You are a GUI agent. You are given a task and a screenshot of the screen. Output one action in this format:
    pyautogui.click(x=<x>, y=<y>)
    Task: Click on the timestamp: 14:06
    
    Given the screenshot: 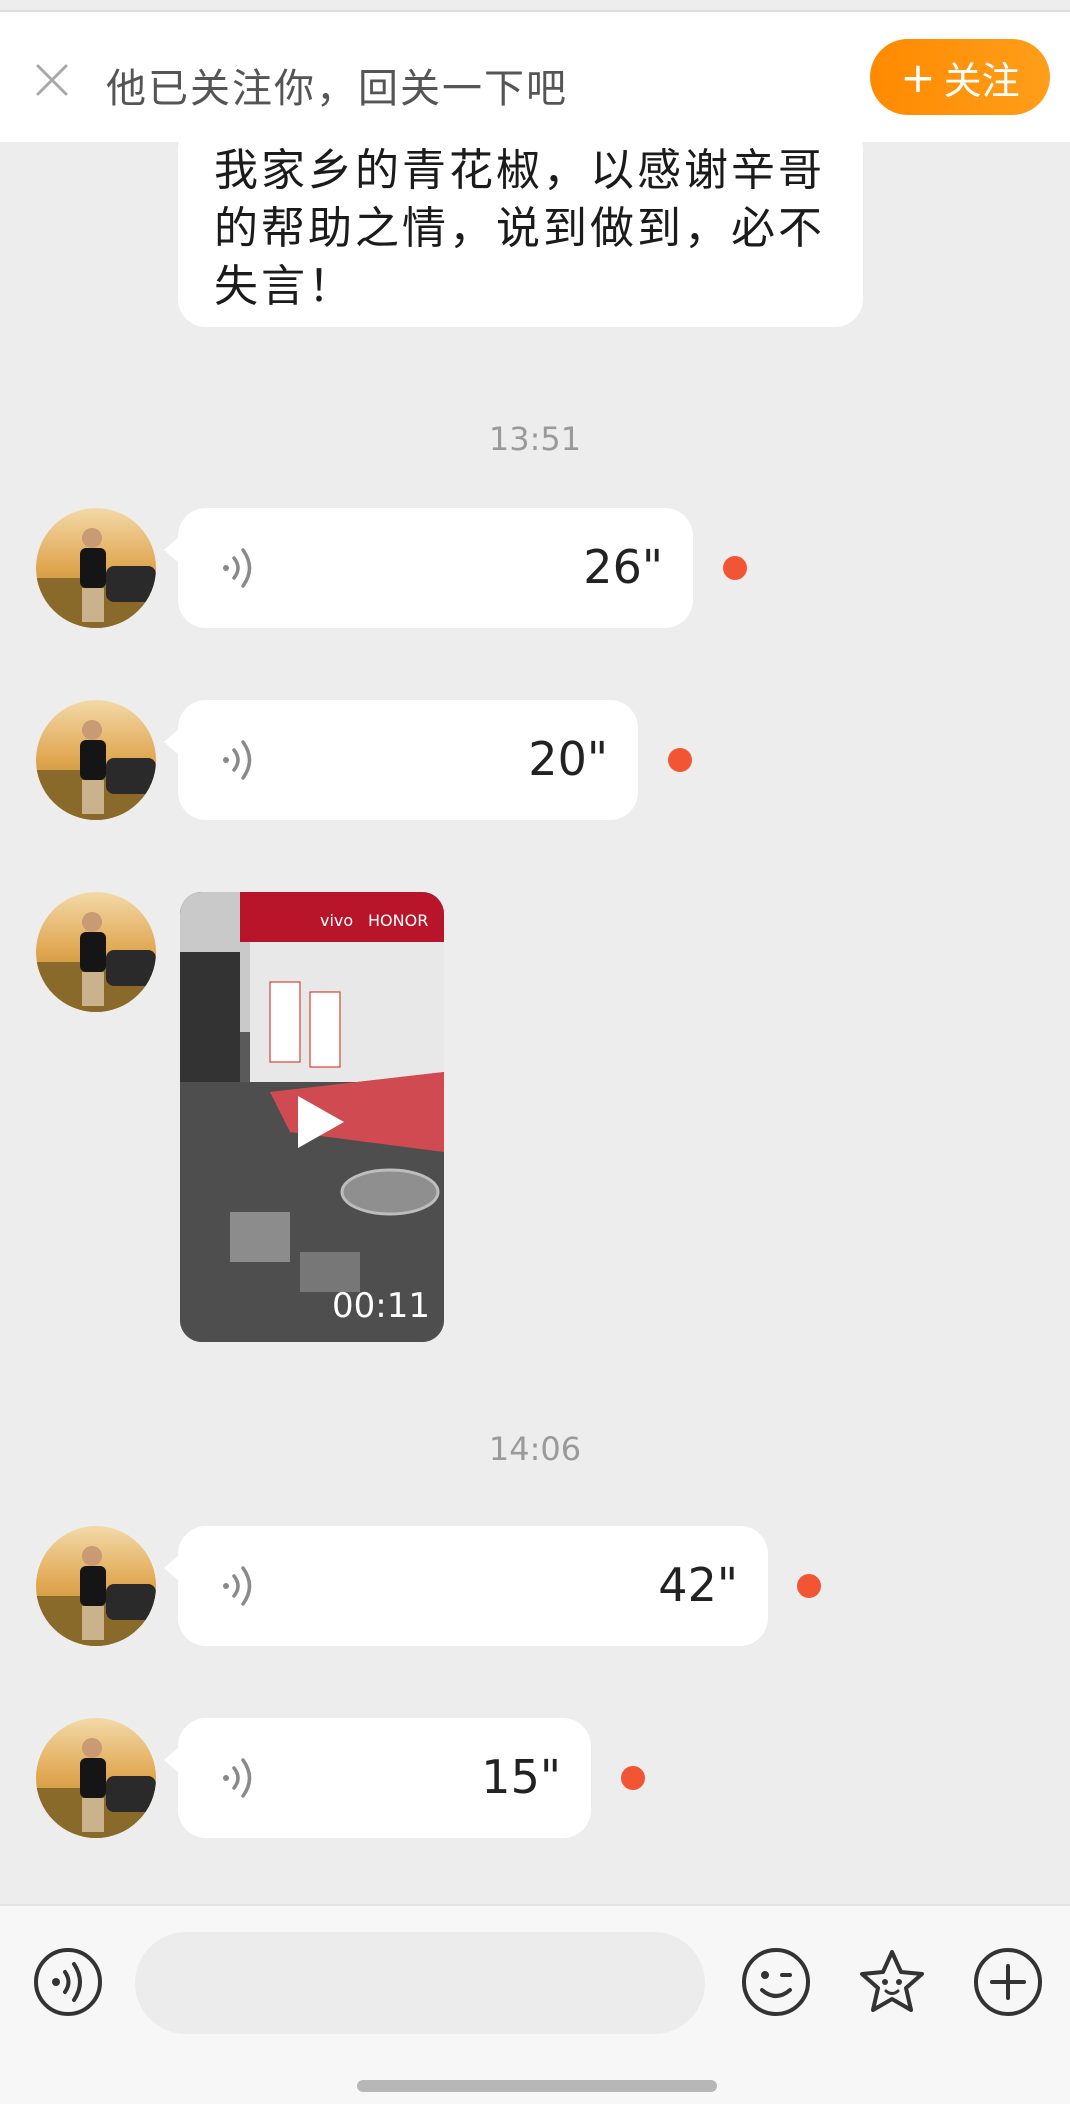 What is the action you would take?
    pyautogui.click(x=535, y=1449)
    